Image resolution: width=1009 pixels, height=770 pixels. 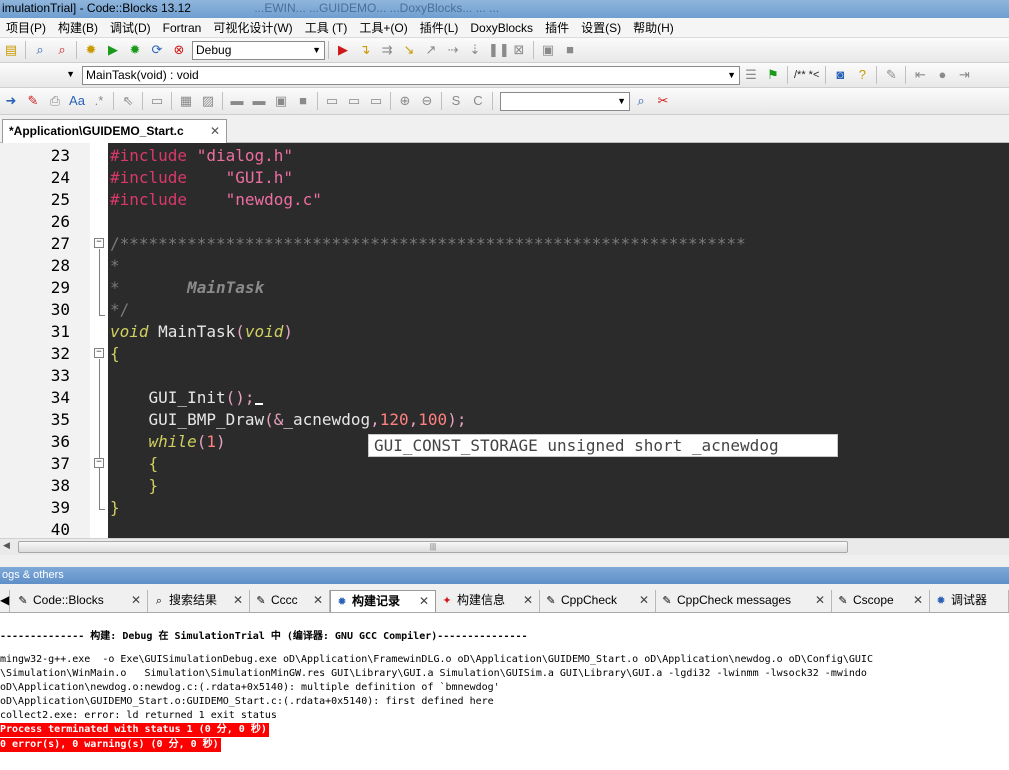 I want to click on layout-4-icon: ■, so click(x=303, y=101).